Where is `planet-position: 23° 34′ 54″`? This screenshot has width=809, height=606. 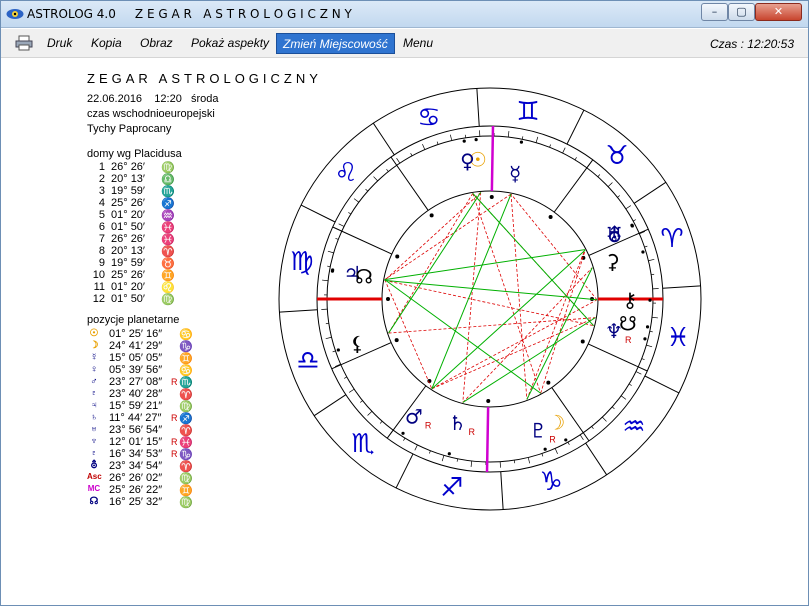 planet-position: 23° 34′ 54″ is located at coordinates (136, 466).